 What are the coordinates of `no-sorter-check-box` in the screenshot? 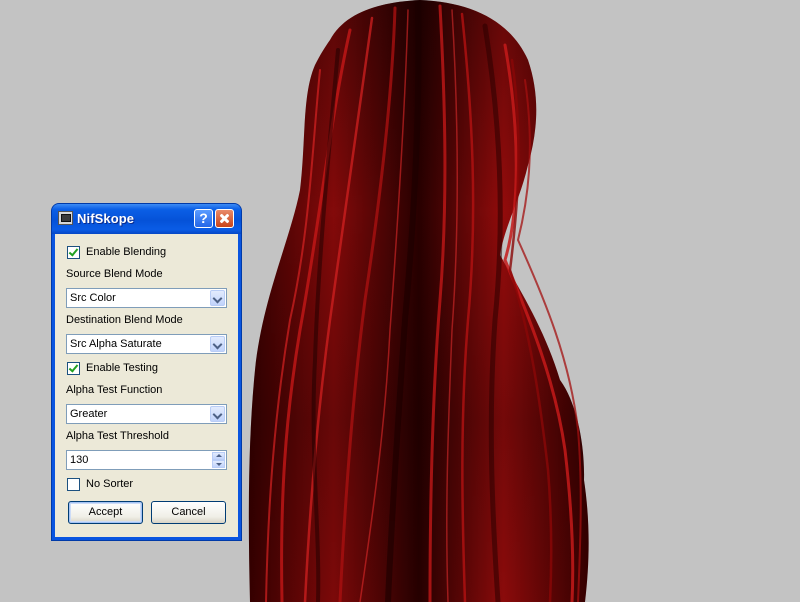 It's located at (73, 484).